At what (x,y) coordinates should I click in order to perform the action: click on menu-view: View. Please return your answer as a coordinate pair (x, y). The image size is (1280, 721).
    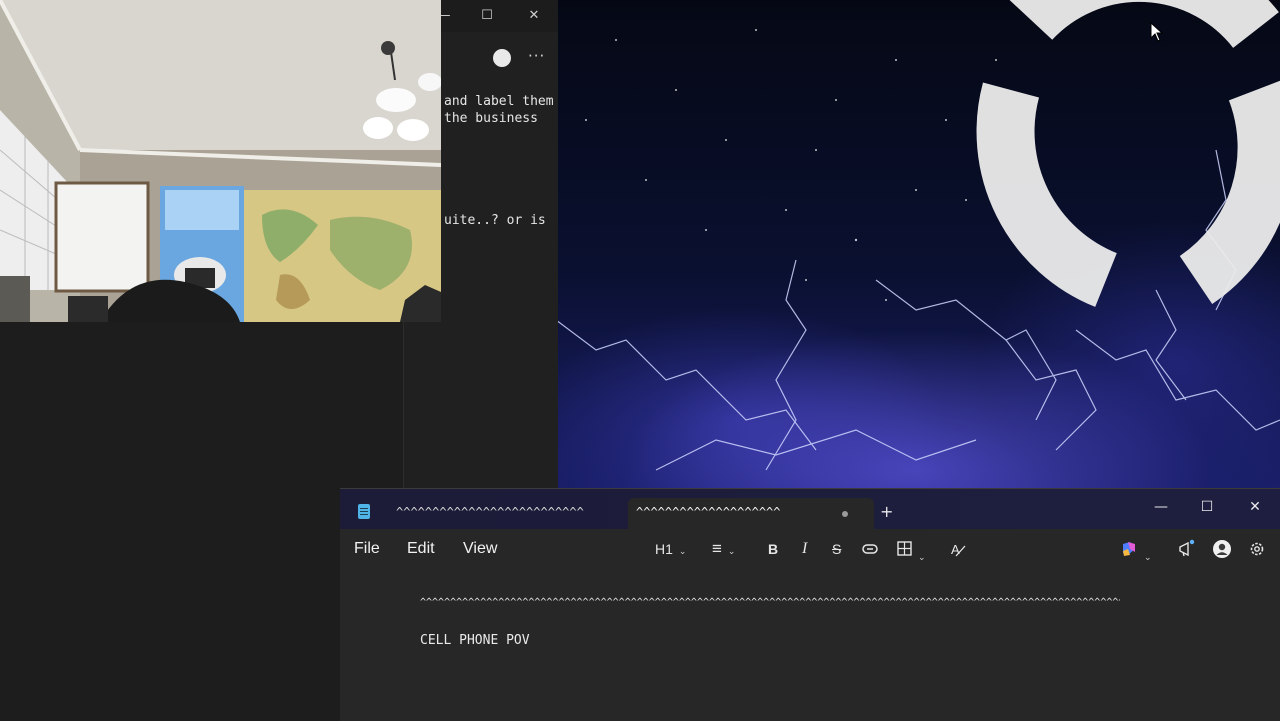
    Looking at the image, I should click on (480, 549).